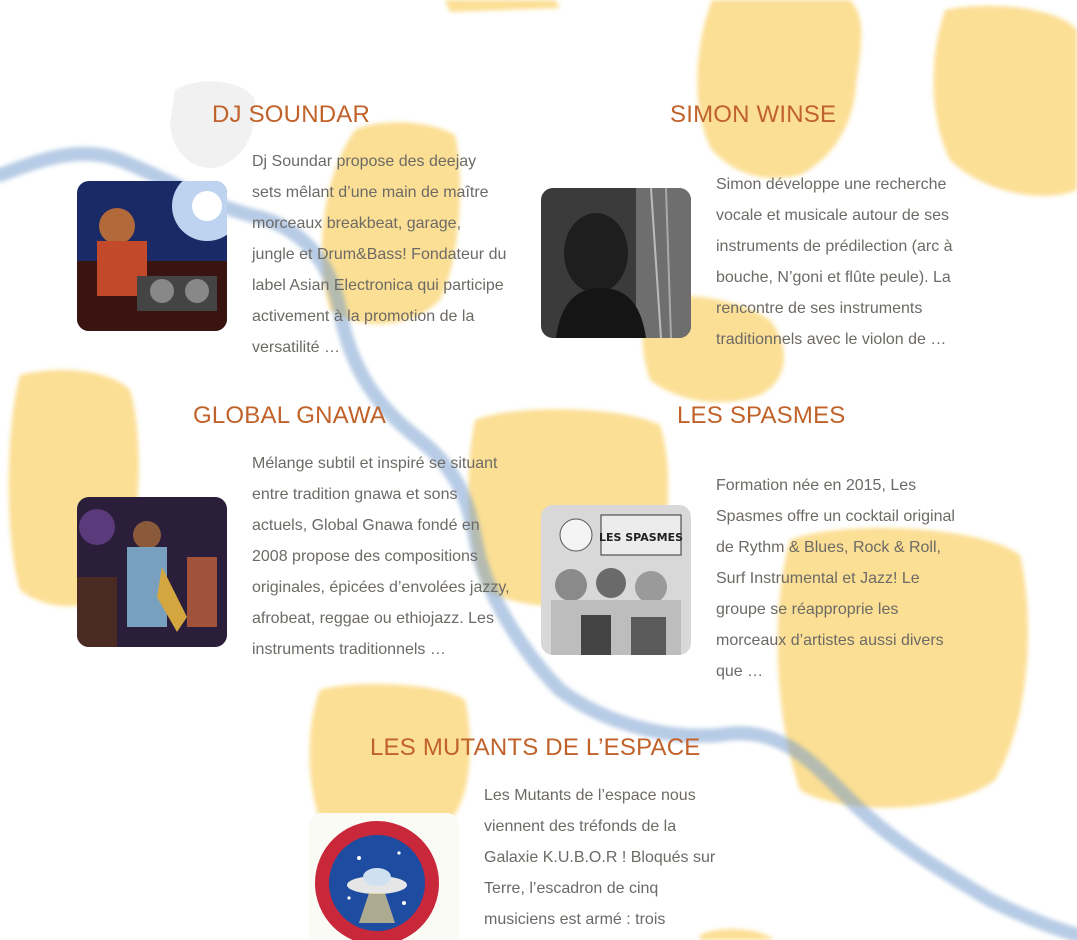 The width and height of the screenshot is (1077, 940). I want to click on artist-photo-les-spasmes: LES SPASMES, so click(616, 580).